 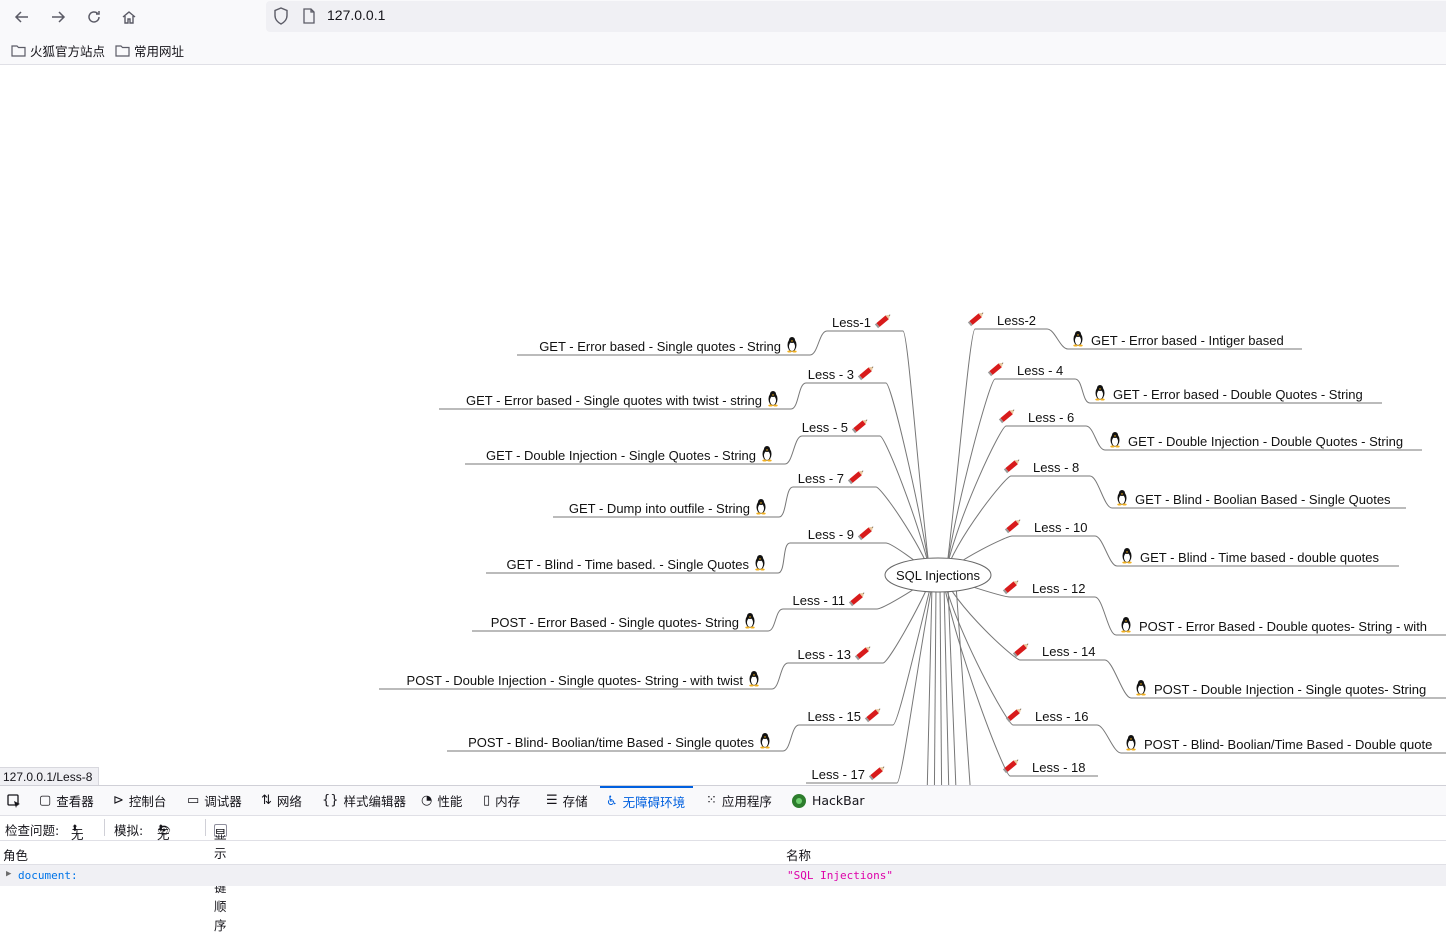 I want to click on bookmark-common-sites: 常用网址, so click(x=149, y=50).